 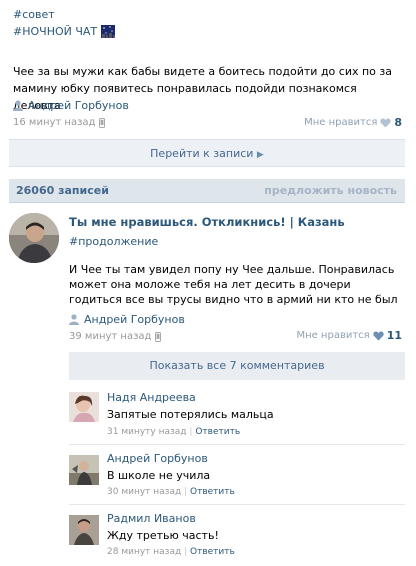 I want to click on comment-timestamp: 31 минуту назад, so click(x=147, y=432).